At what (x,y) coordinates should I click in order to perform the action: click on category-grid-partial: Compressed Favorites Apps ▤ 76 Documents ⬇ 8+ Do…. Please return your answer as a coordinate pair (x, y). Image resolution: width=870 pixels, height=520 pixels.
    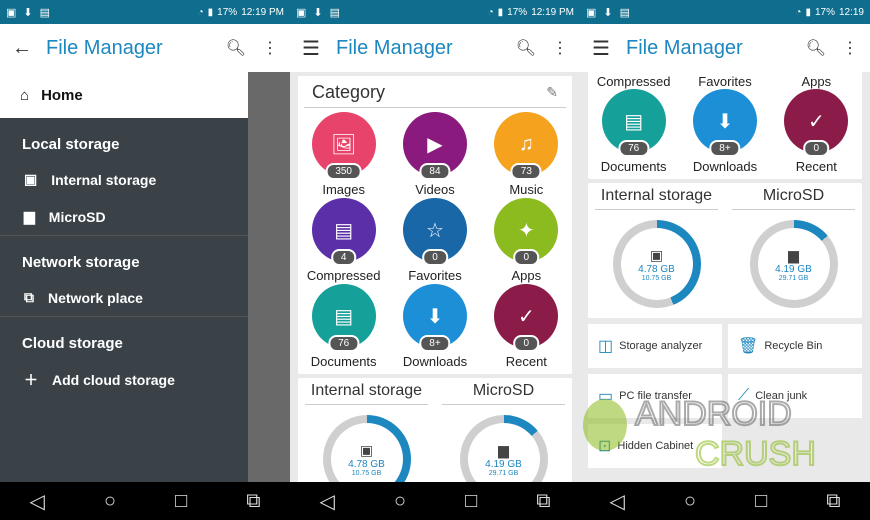
    Looking at the image, I should click on (725, 125).